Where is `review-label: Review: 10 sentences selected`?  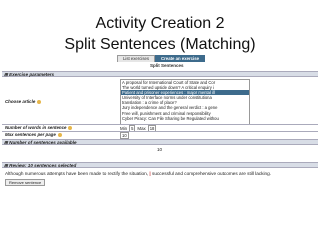
review-label: Review: 10 sentences selected is located at coordinates (43, 165).